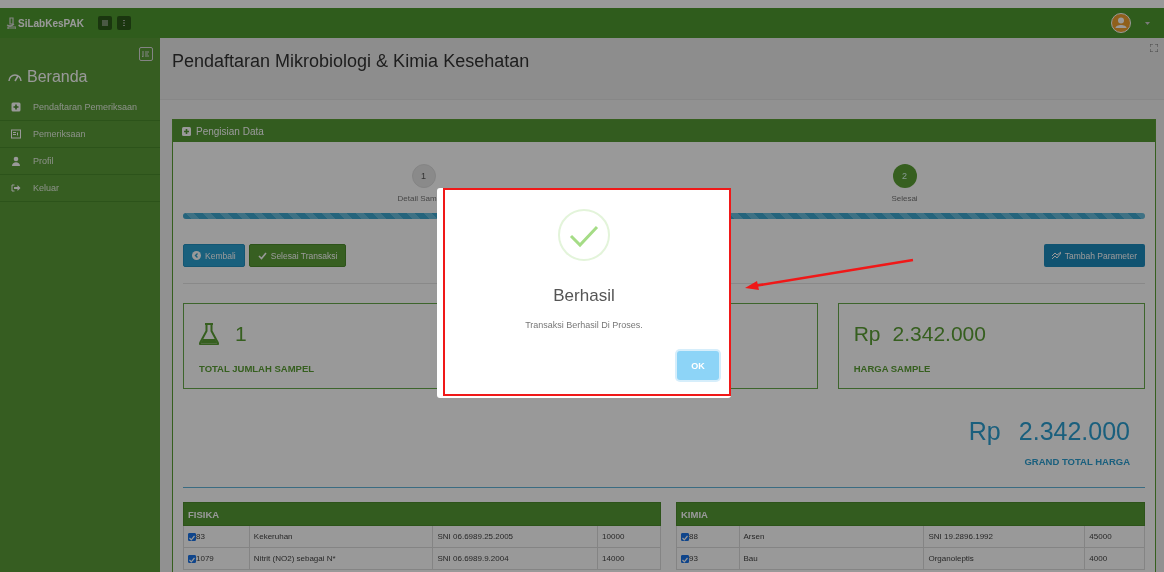  What do you see at coordinates (1004, 558) in the screenshot?
I see `method-cell: Organoleptis` at bounding box center [1004, 558].